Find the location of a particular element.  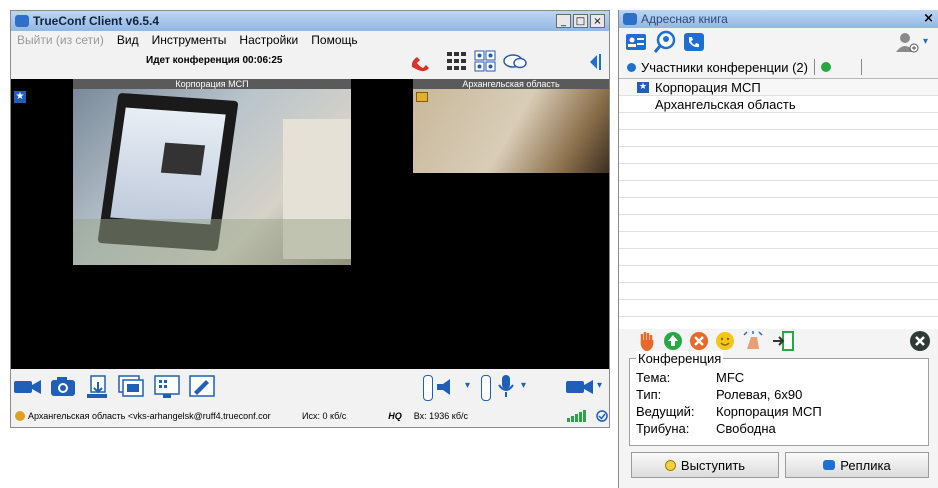

collapse-panel-icon is located at coordinates (594, 62).